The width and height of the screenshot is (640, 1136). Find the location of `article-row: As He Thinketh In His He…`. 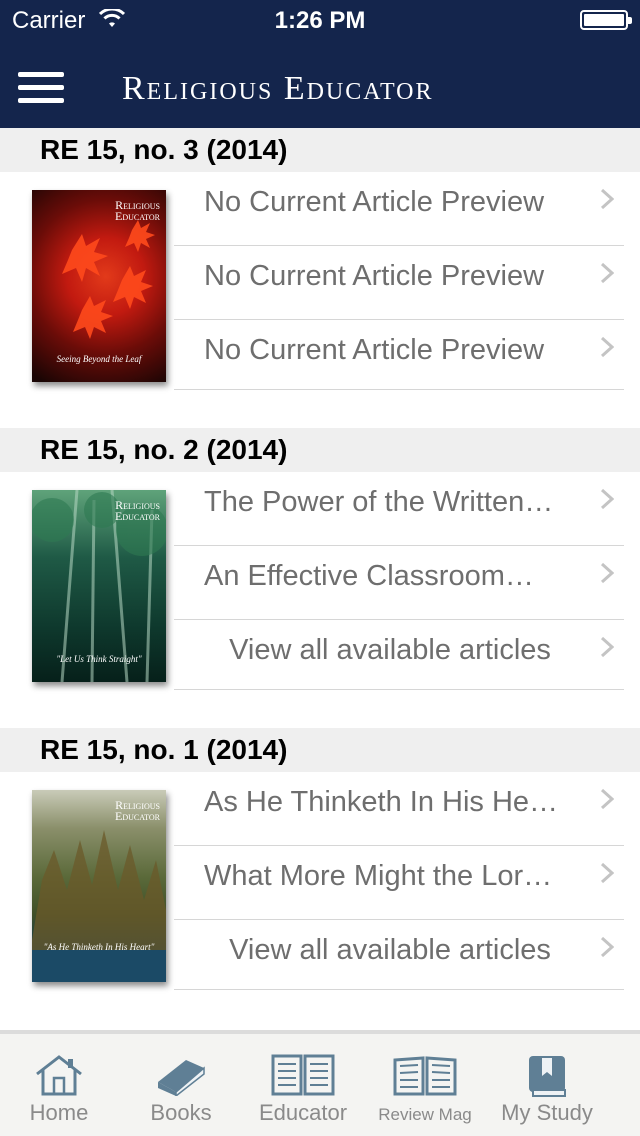

article-row: As He Thinketh In His He… is located at coordinates (399, 809).